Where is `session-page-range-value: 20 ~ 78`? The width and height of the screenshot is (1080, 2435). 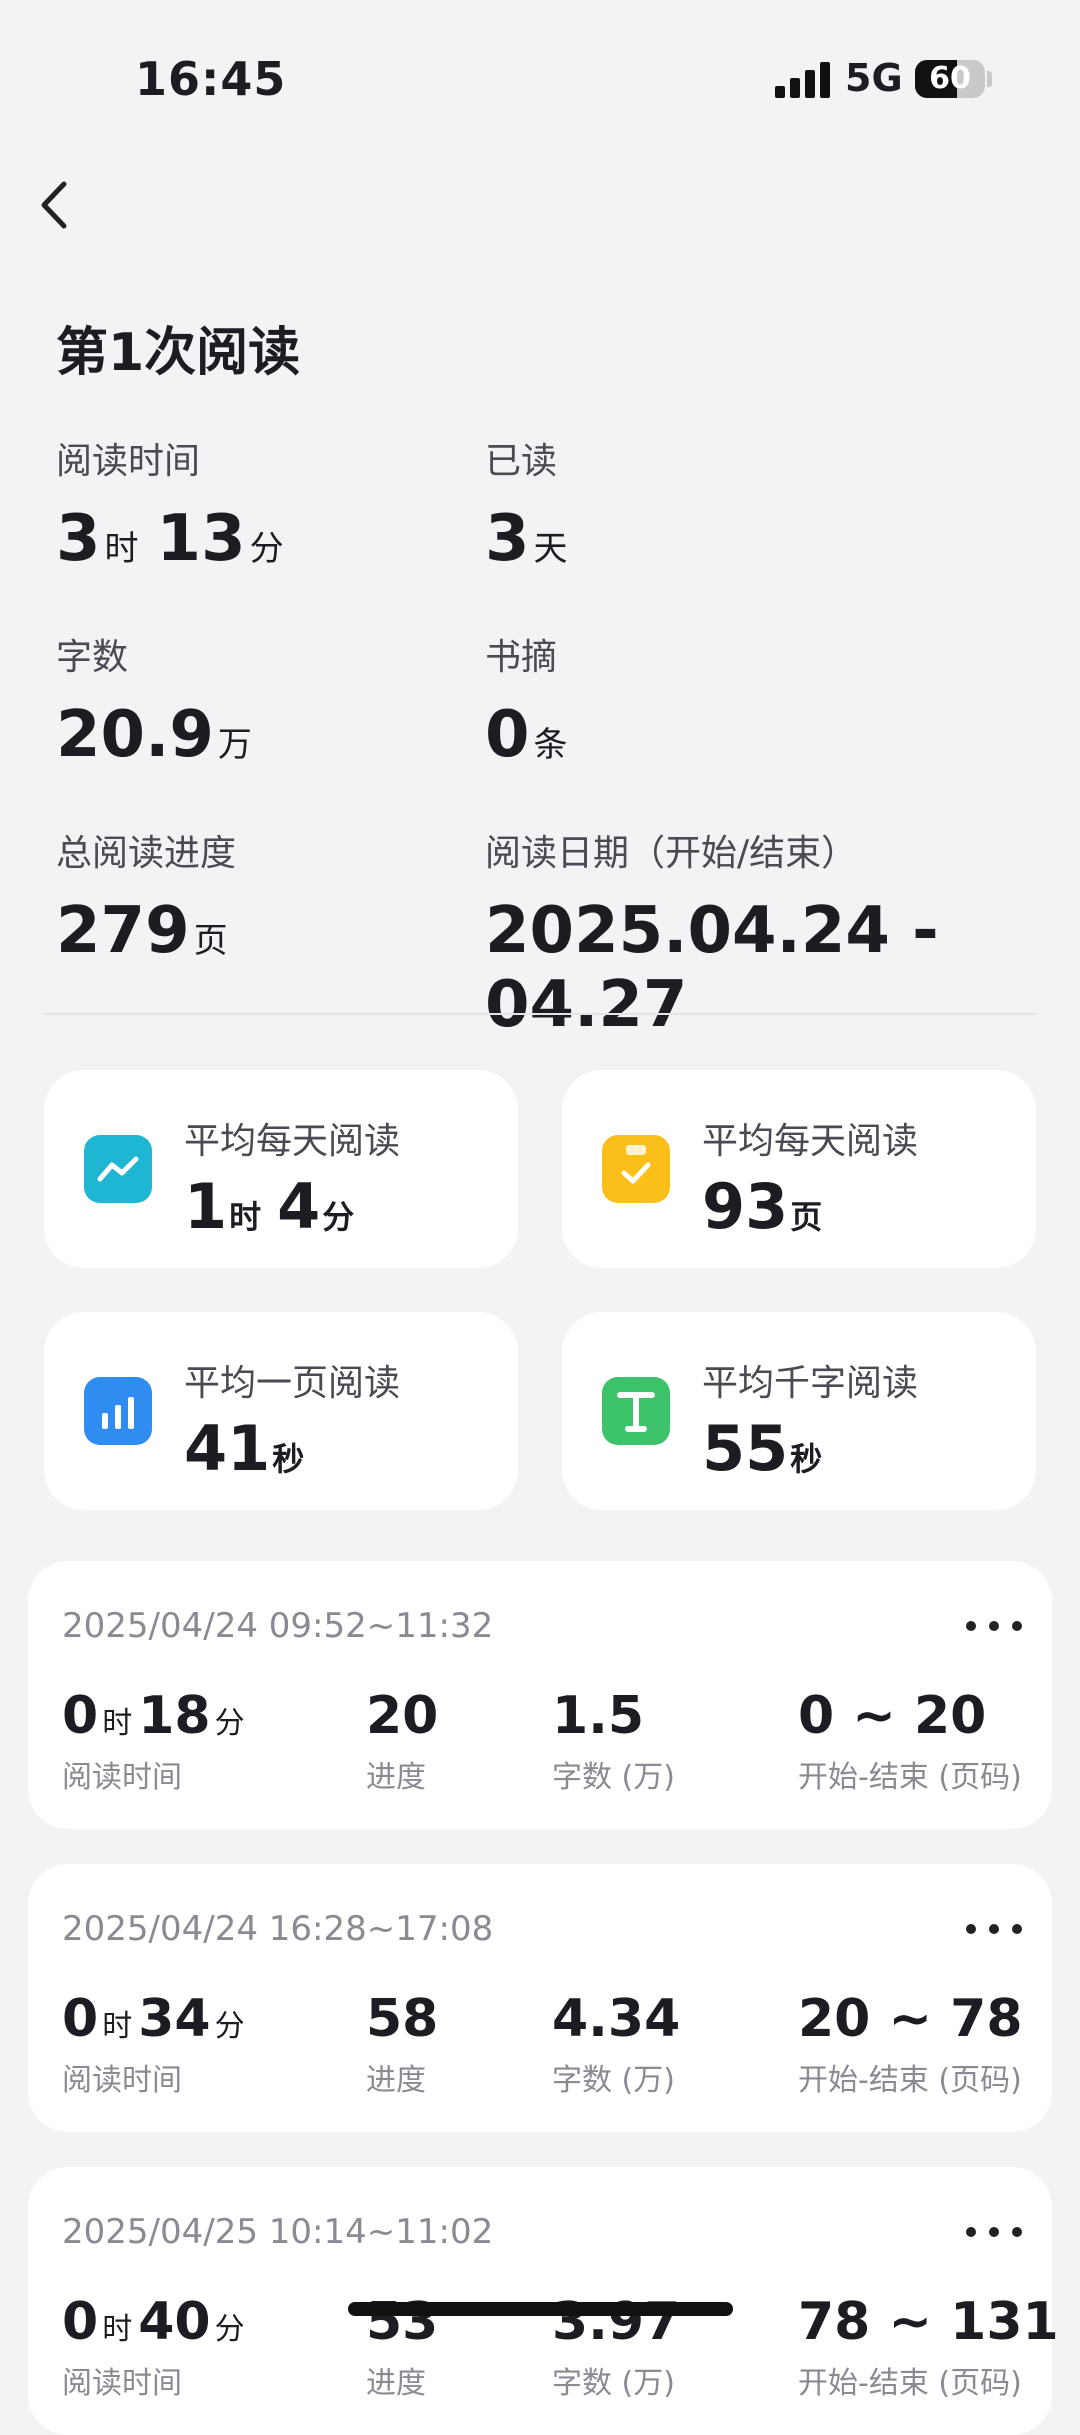
session-page-range-value: 20 ~ 78 is located at coordinates (910, 2019).